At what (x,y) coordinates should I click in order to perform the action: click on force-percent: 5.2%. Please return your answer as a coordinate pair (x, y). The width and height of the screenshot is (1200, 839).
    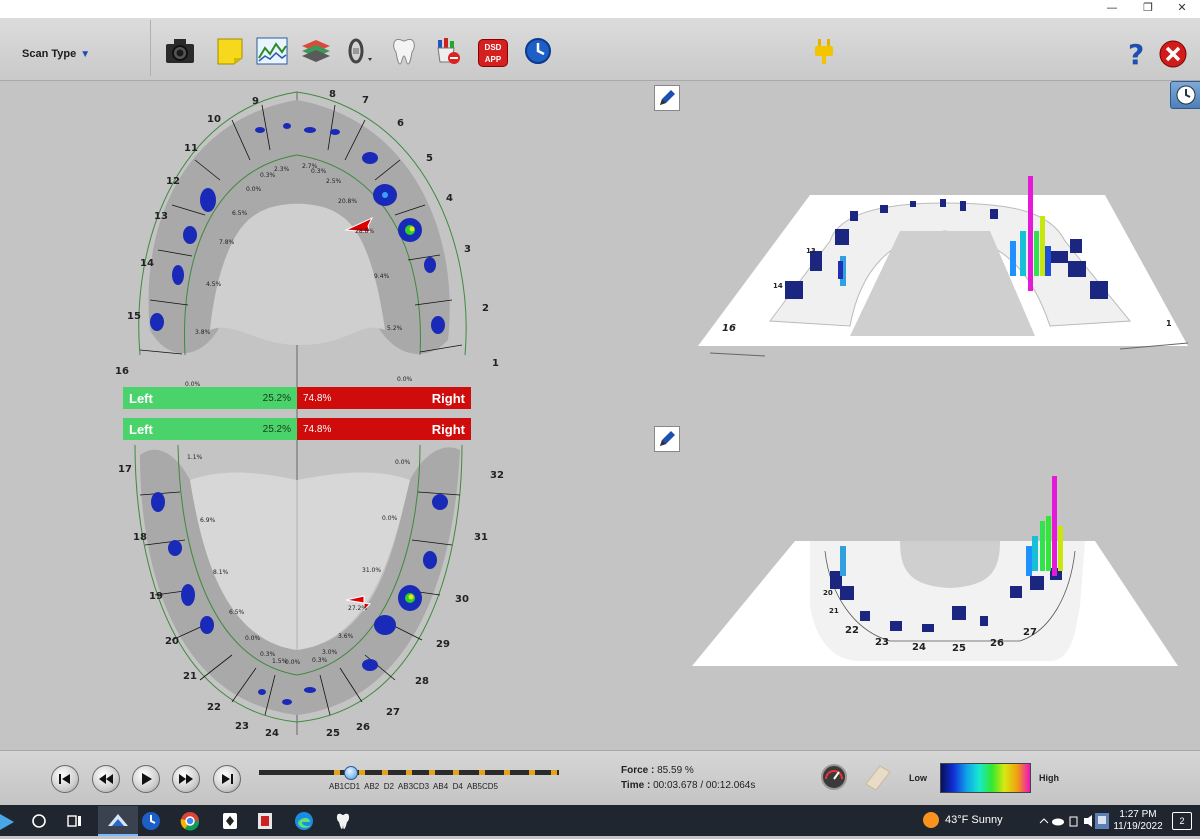
    Looking at the image, I should click on (395, 328).